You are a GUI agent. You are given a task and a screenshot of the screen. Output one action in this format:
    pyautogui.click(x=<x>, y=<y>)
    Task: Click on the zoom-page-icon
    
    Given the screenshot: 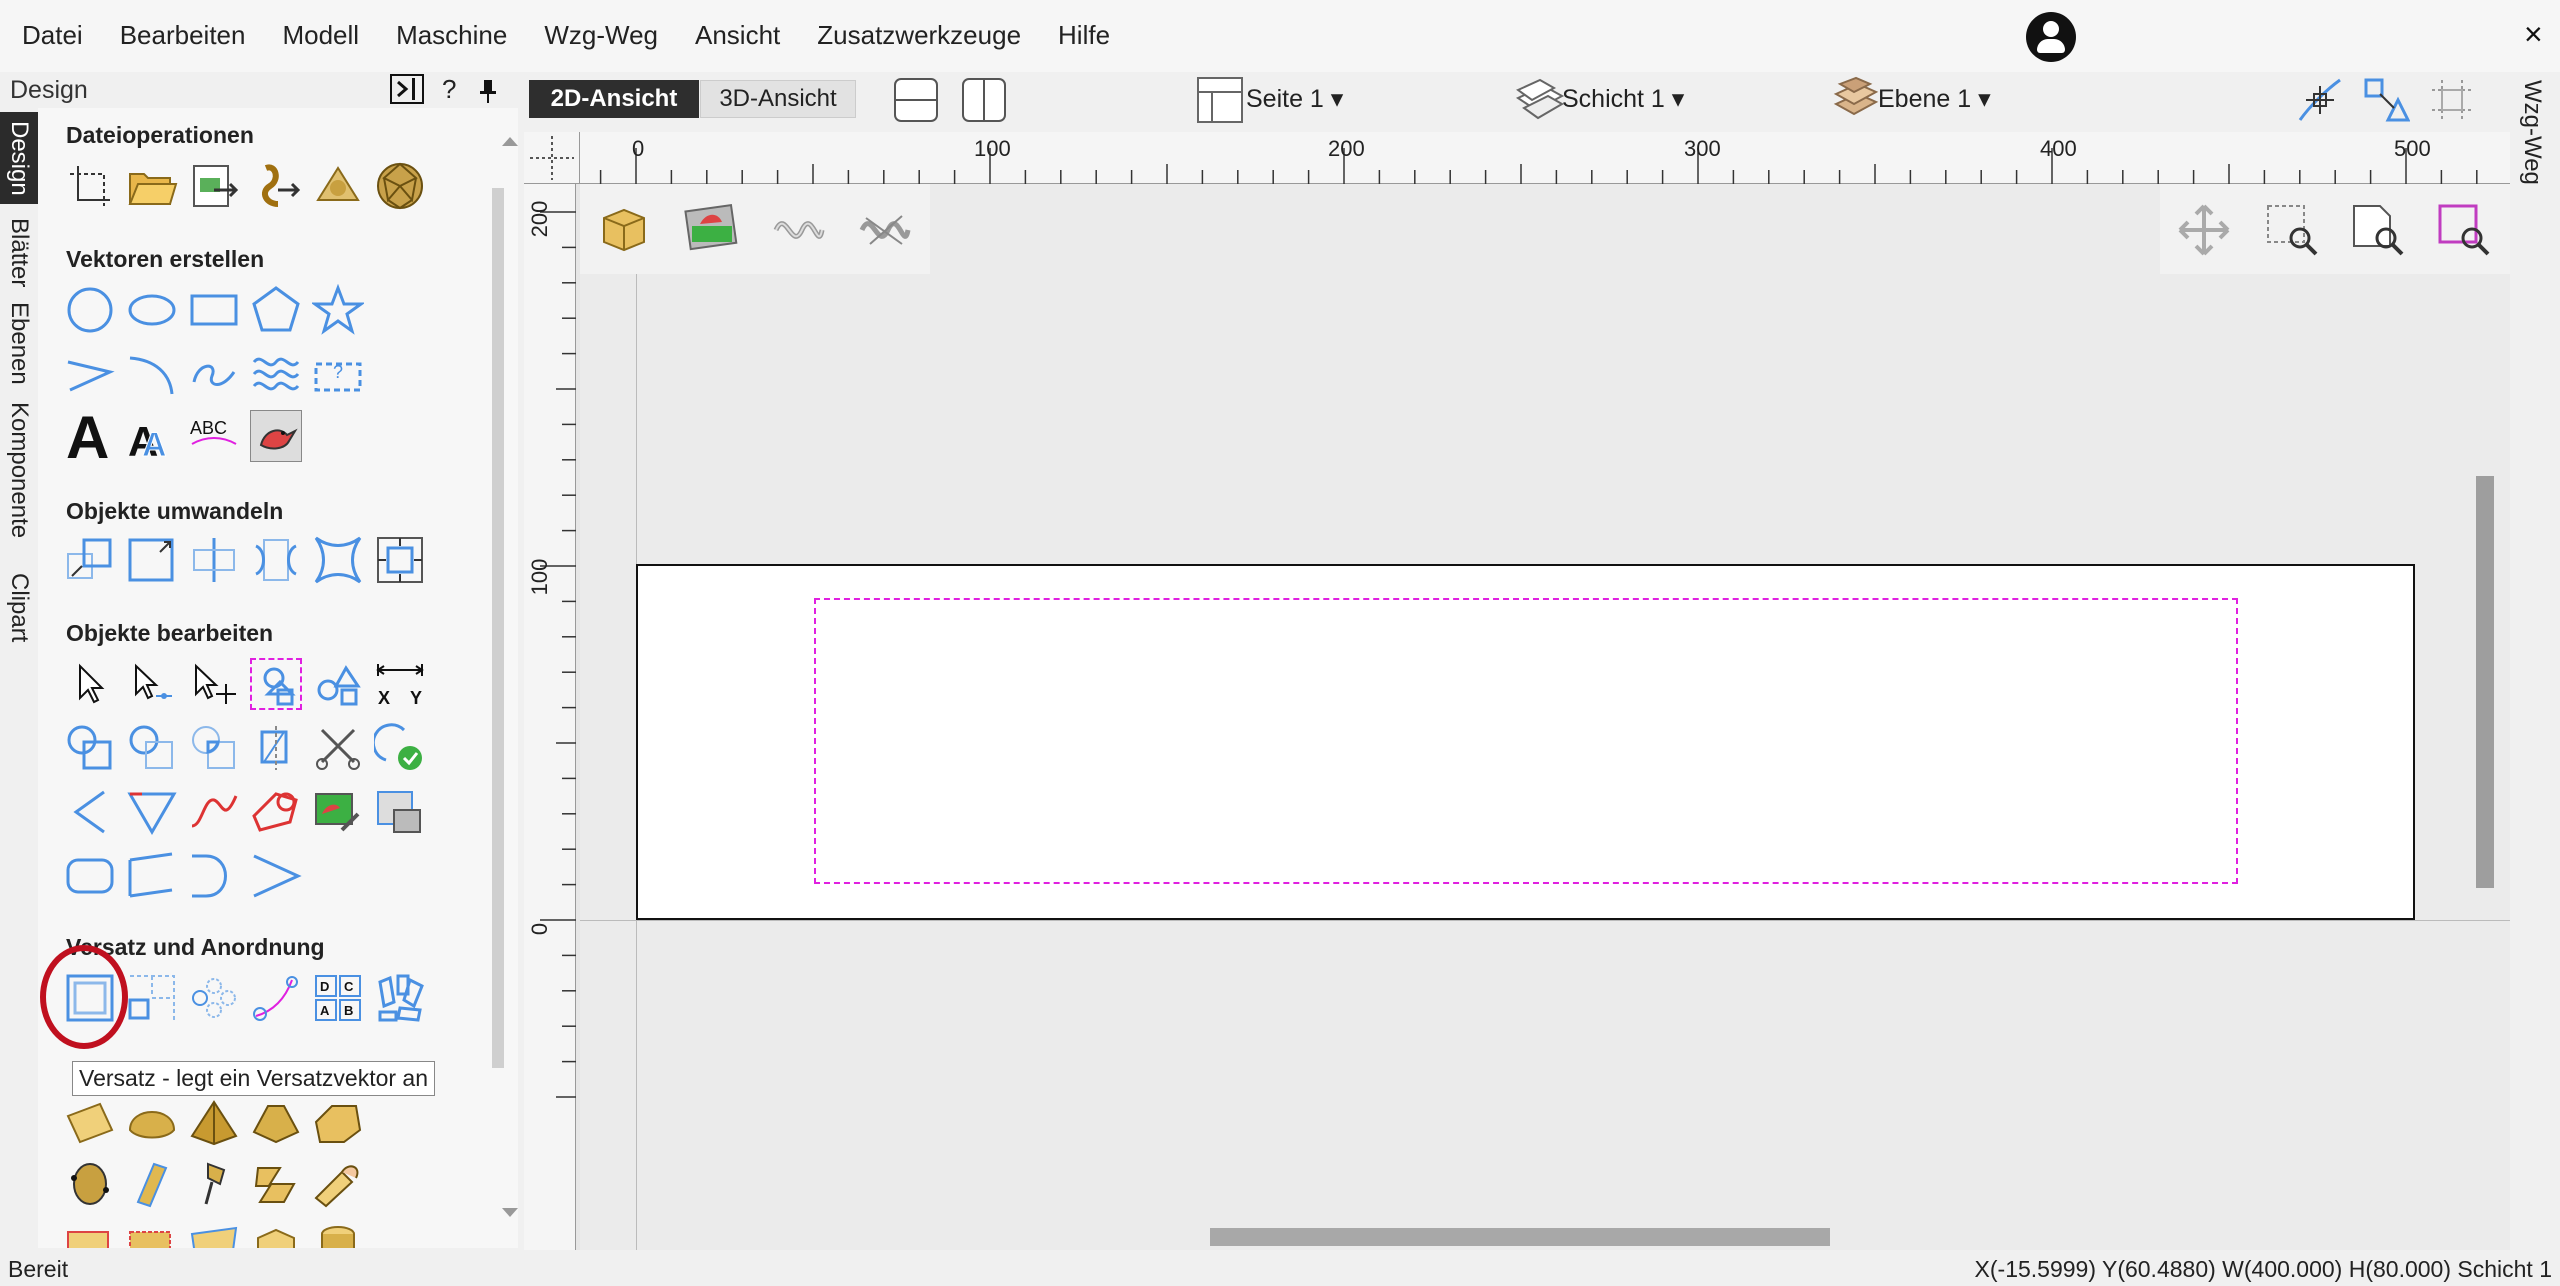 What is the action you would take?
    pyautogui.click(x=2378, y=232)
    